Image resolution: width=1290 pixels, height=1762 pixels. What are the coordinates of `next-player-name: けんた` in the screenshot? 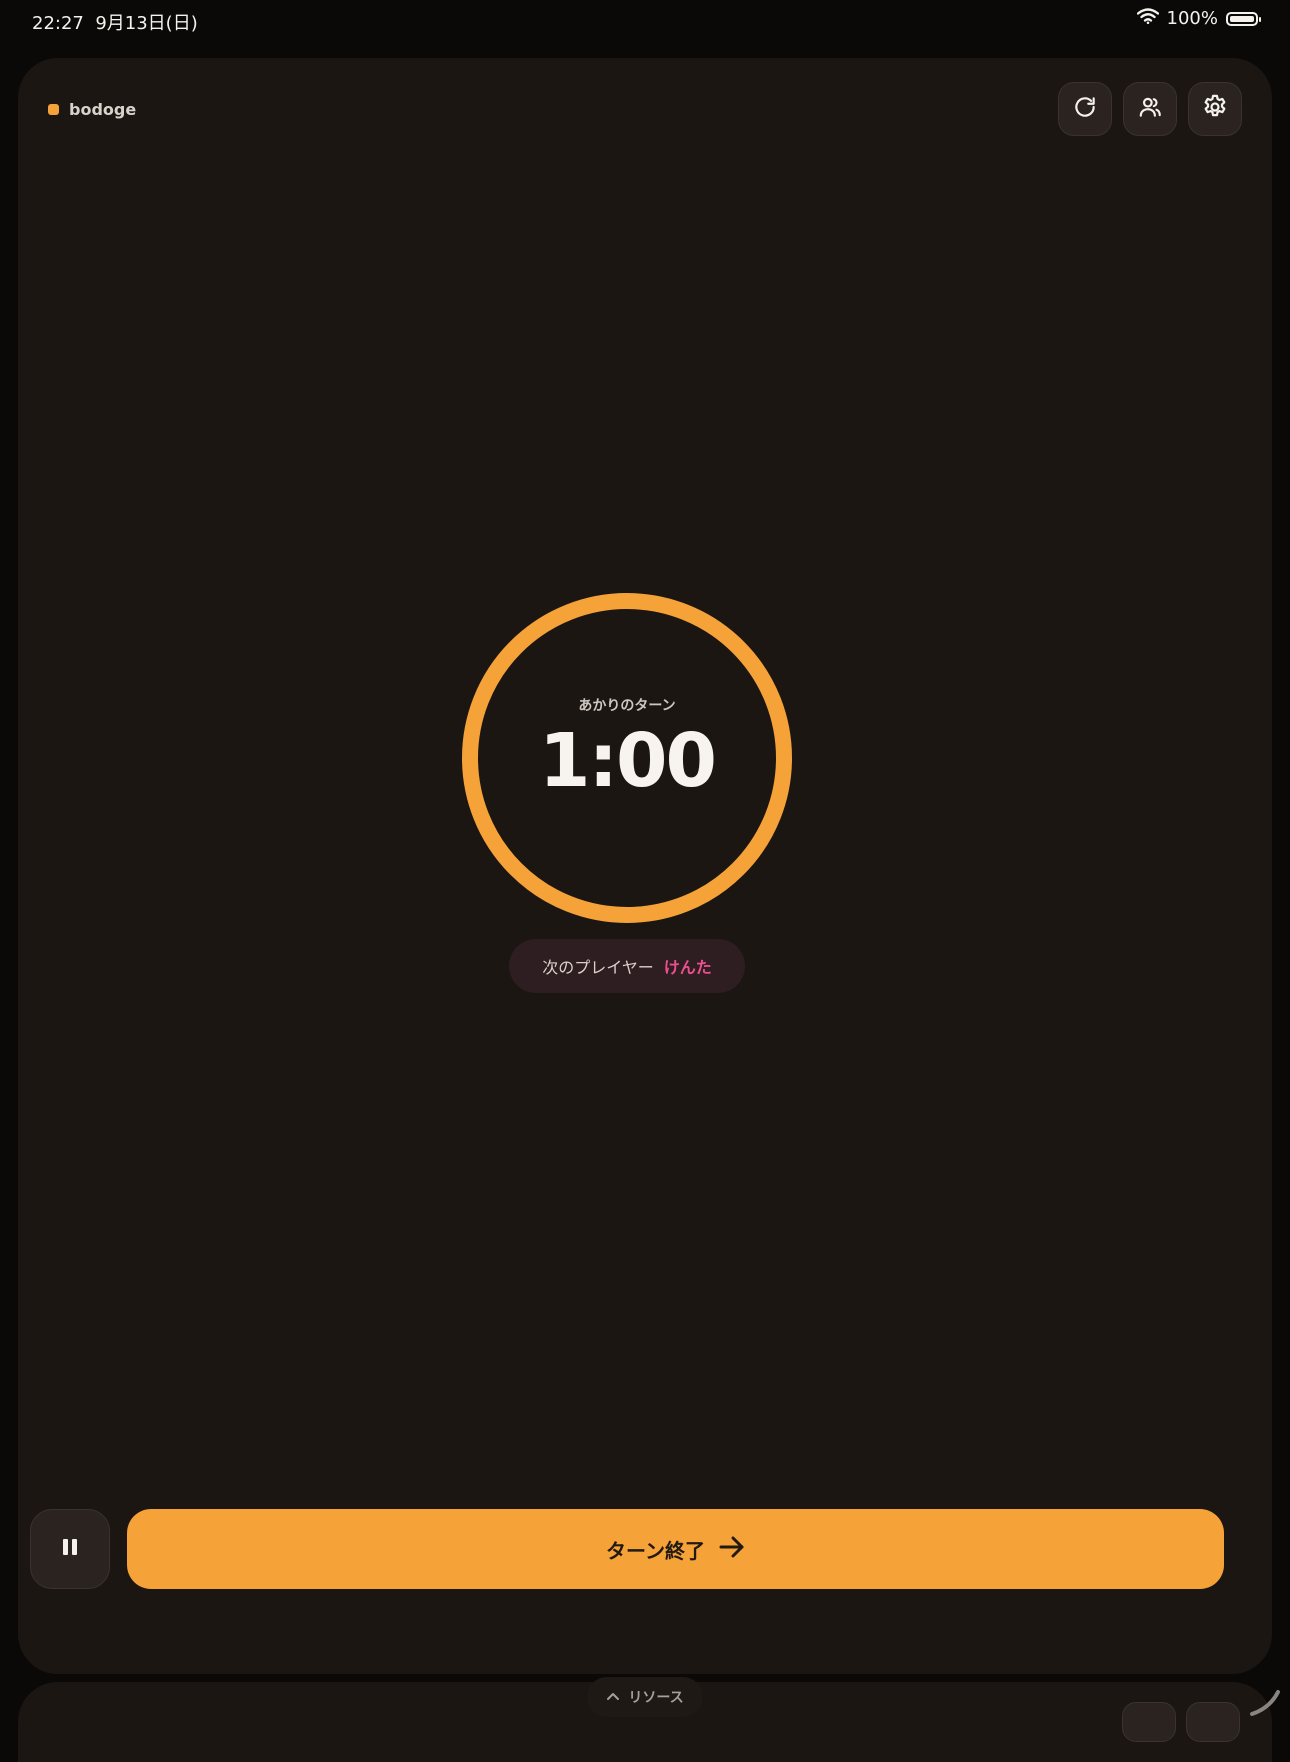 It's located at (687, 967).